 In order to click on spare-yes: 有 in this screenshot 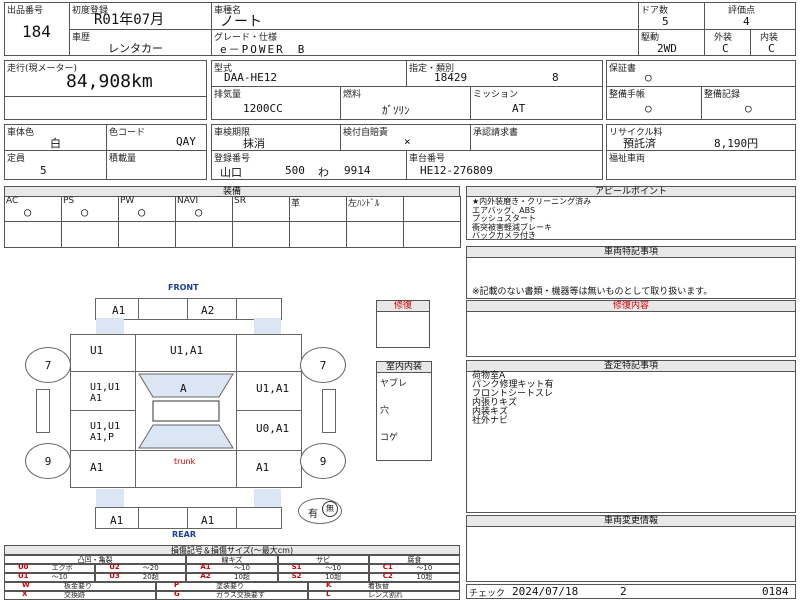, I will do `click(313, 514)`.